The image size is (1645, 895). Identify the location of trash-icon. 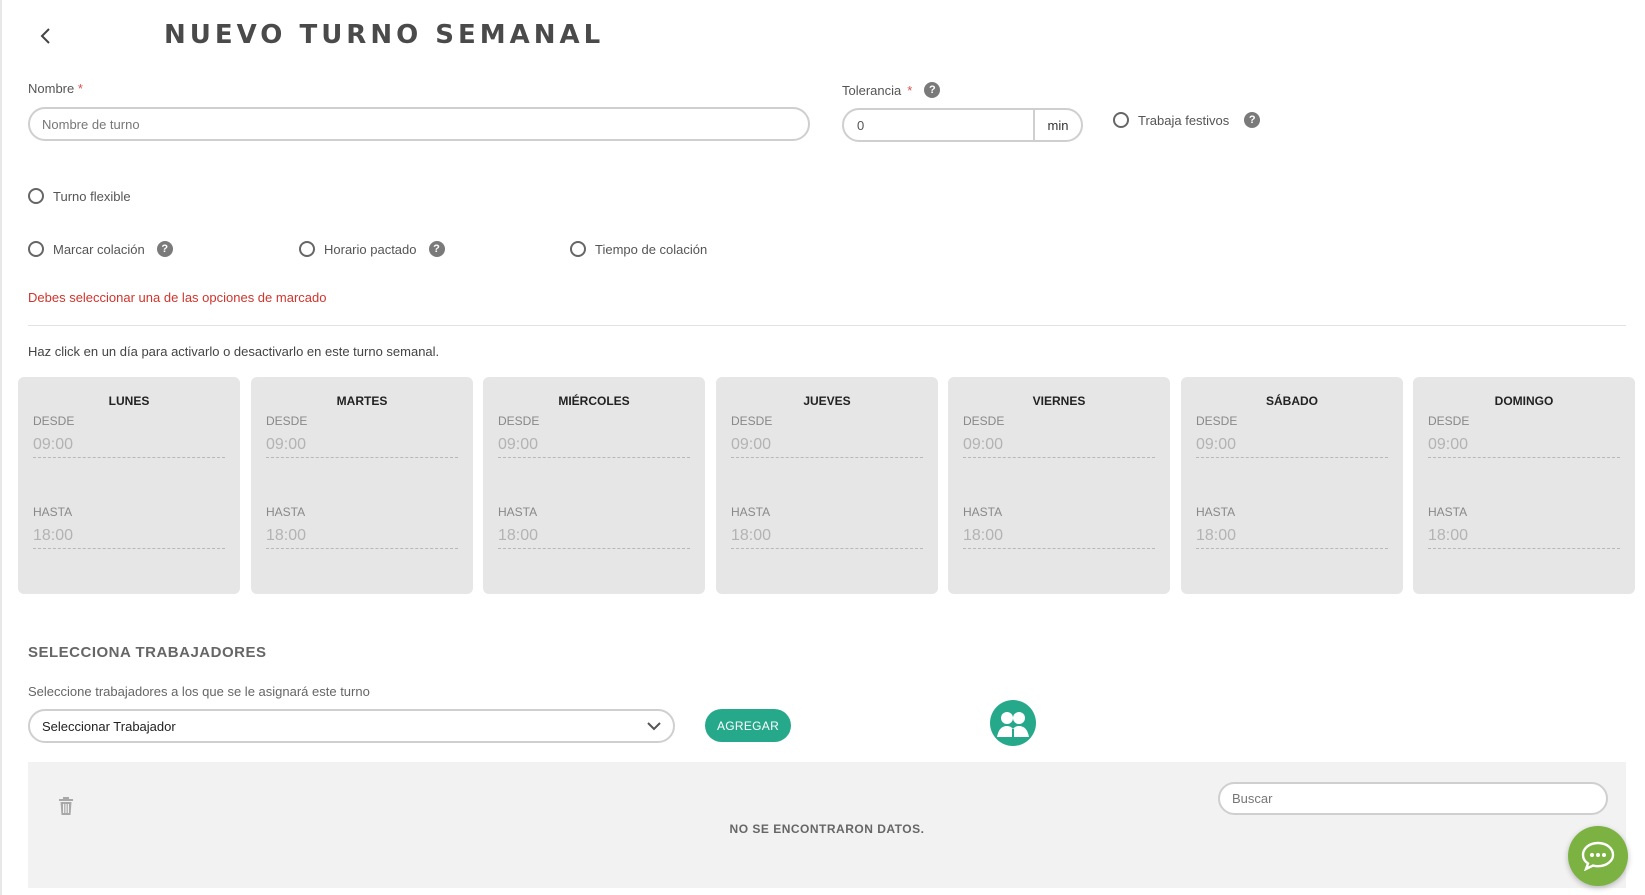
(66, 808).